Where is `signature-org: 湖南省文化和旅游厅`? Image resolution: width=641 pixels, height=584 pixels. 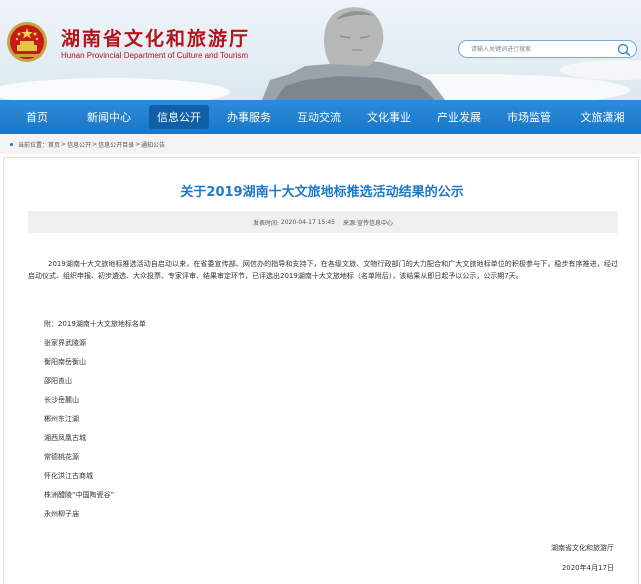 signature-org: 湖南省文化和旅游厅 is located at coordinates (582, 548).